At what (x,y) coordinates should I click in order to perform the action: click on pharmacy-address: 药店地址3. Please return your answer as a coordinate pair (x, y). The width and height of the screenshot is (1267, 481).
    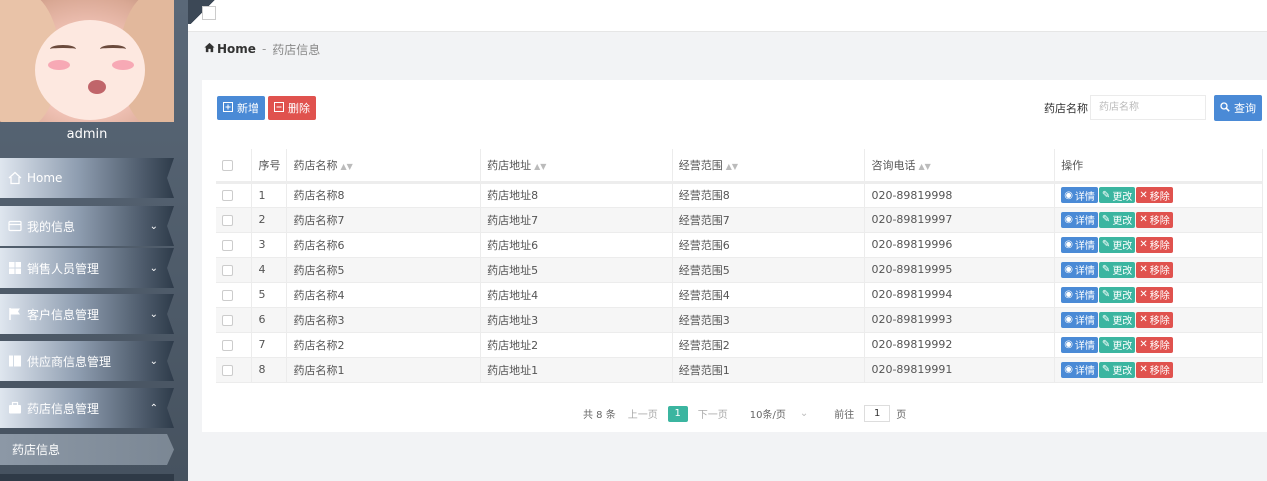
    Looking at the image, I should click on (576, 320).